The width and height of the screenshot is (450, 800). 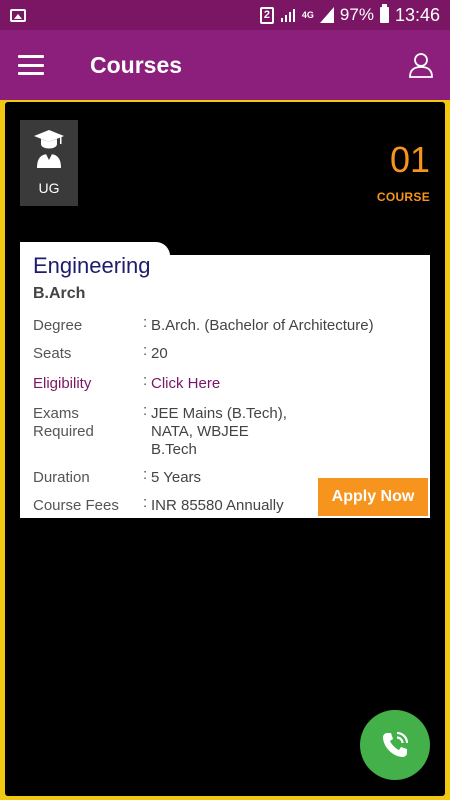 What do you see at coordinates (136, 64) in the screenshot?
I see `page-title: Courses` at bounding box center [136, 64].